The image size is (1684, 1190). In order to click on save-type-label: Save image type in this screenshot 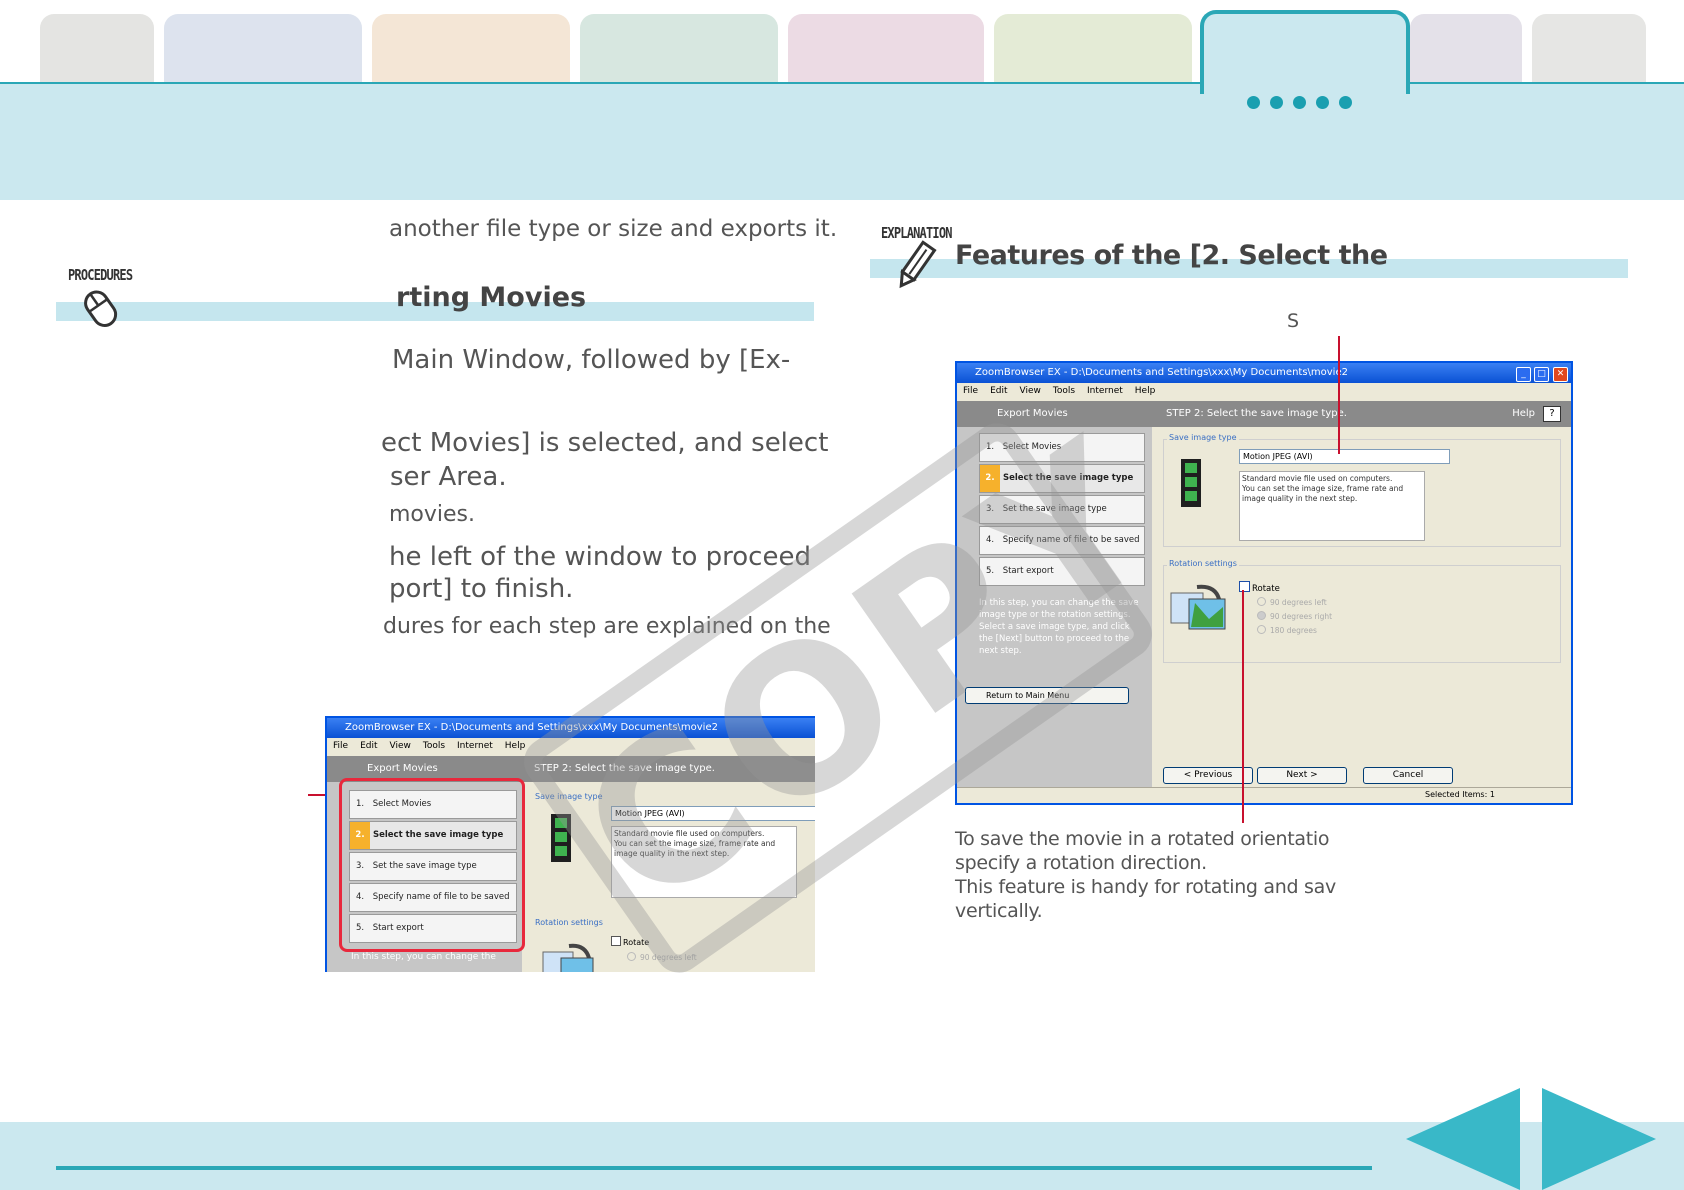, I will do `click(1203, 437)`.